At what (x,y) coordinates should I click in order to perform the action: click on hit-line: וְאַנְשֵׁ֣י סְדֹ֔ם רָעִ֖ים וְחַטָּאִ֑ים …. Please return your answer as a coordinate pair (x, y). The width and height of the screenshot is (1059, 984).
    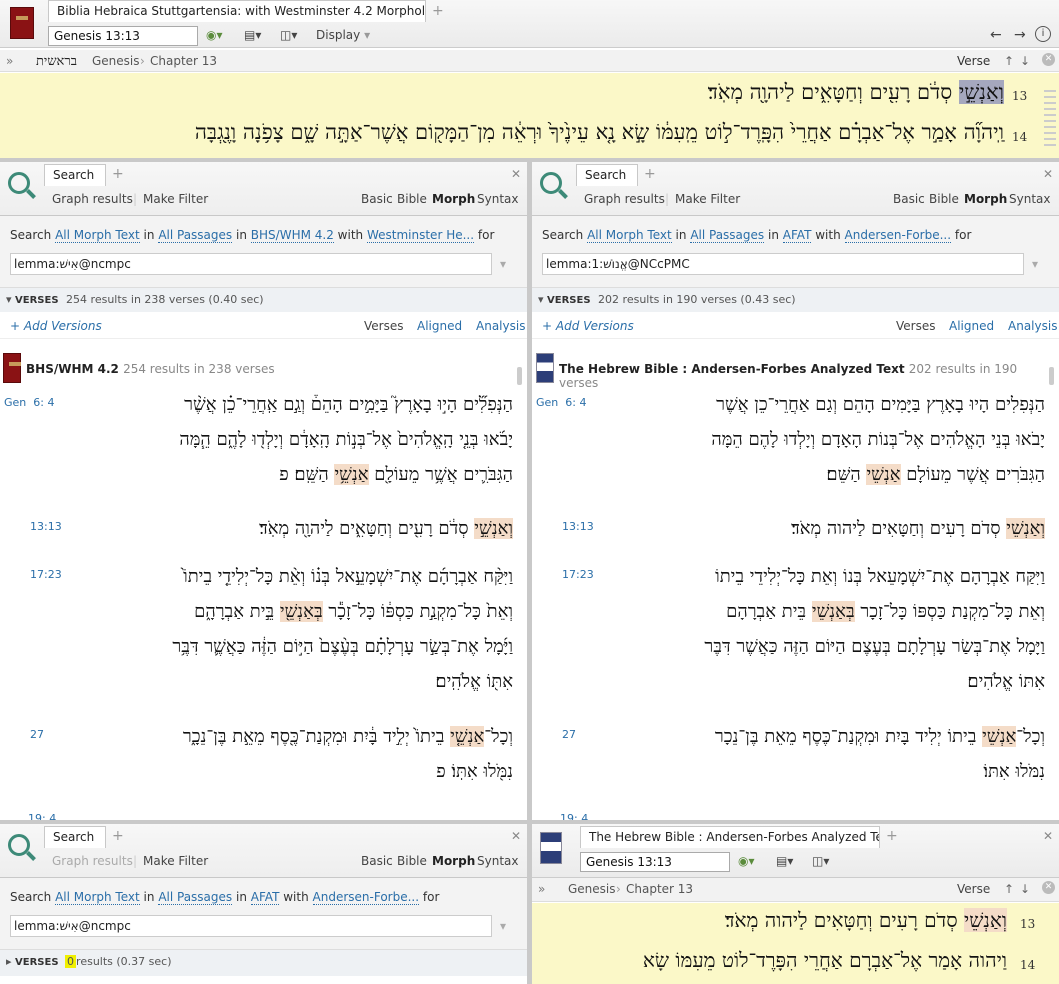
    Looking at the image, I should click on (386, 529).